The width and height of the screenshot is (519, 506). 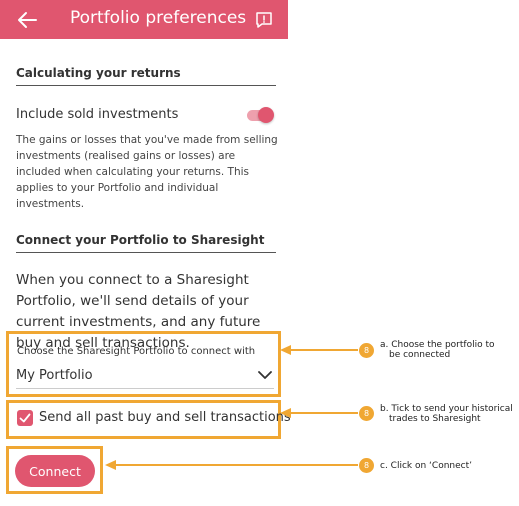 I want to click on check-icon, so click(x=25, y=418).